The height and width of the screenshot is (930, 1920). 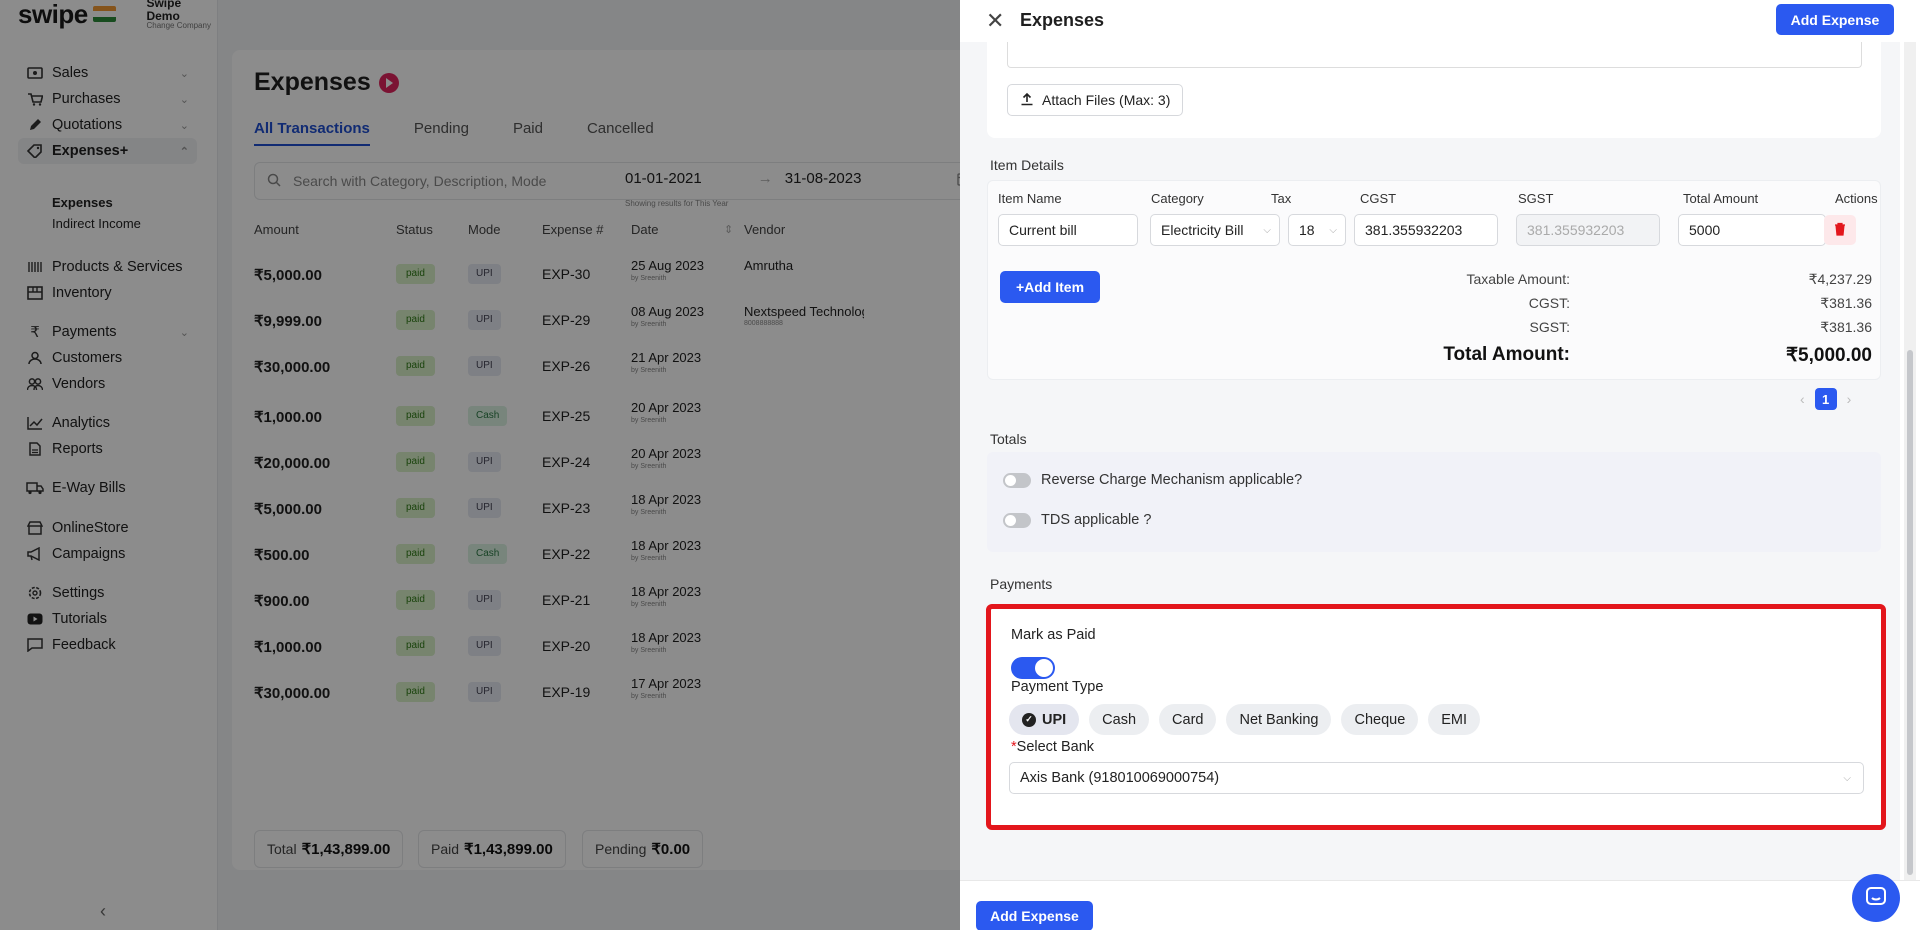 I want to click on add-item-button: +Add Item, so click(x=1050, y=287).